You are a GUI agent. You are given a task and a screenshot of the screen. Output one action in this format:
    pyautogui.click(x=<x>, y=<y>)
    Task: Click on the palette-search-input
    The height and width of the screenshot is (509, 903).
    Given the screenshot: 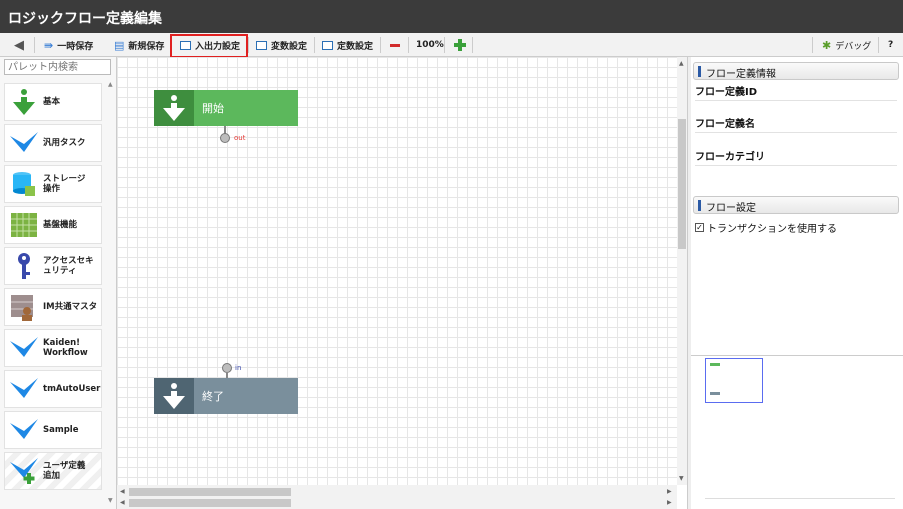 What is the action you would take?
    pyautogui.click(x=57, y=67)
    